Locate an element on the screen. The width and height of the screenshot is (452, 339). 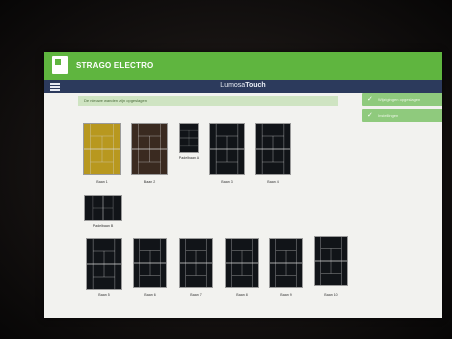
court-tile-baan-10: Baan 10 is located at coordinates (331, 266).